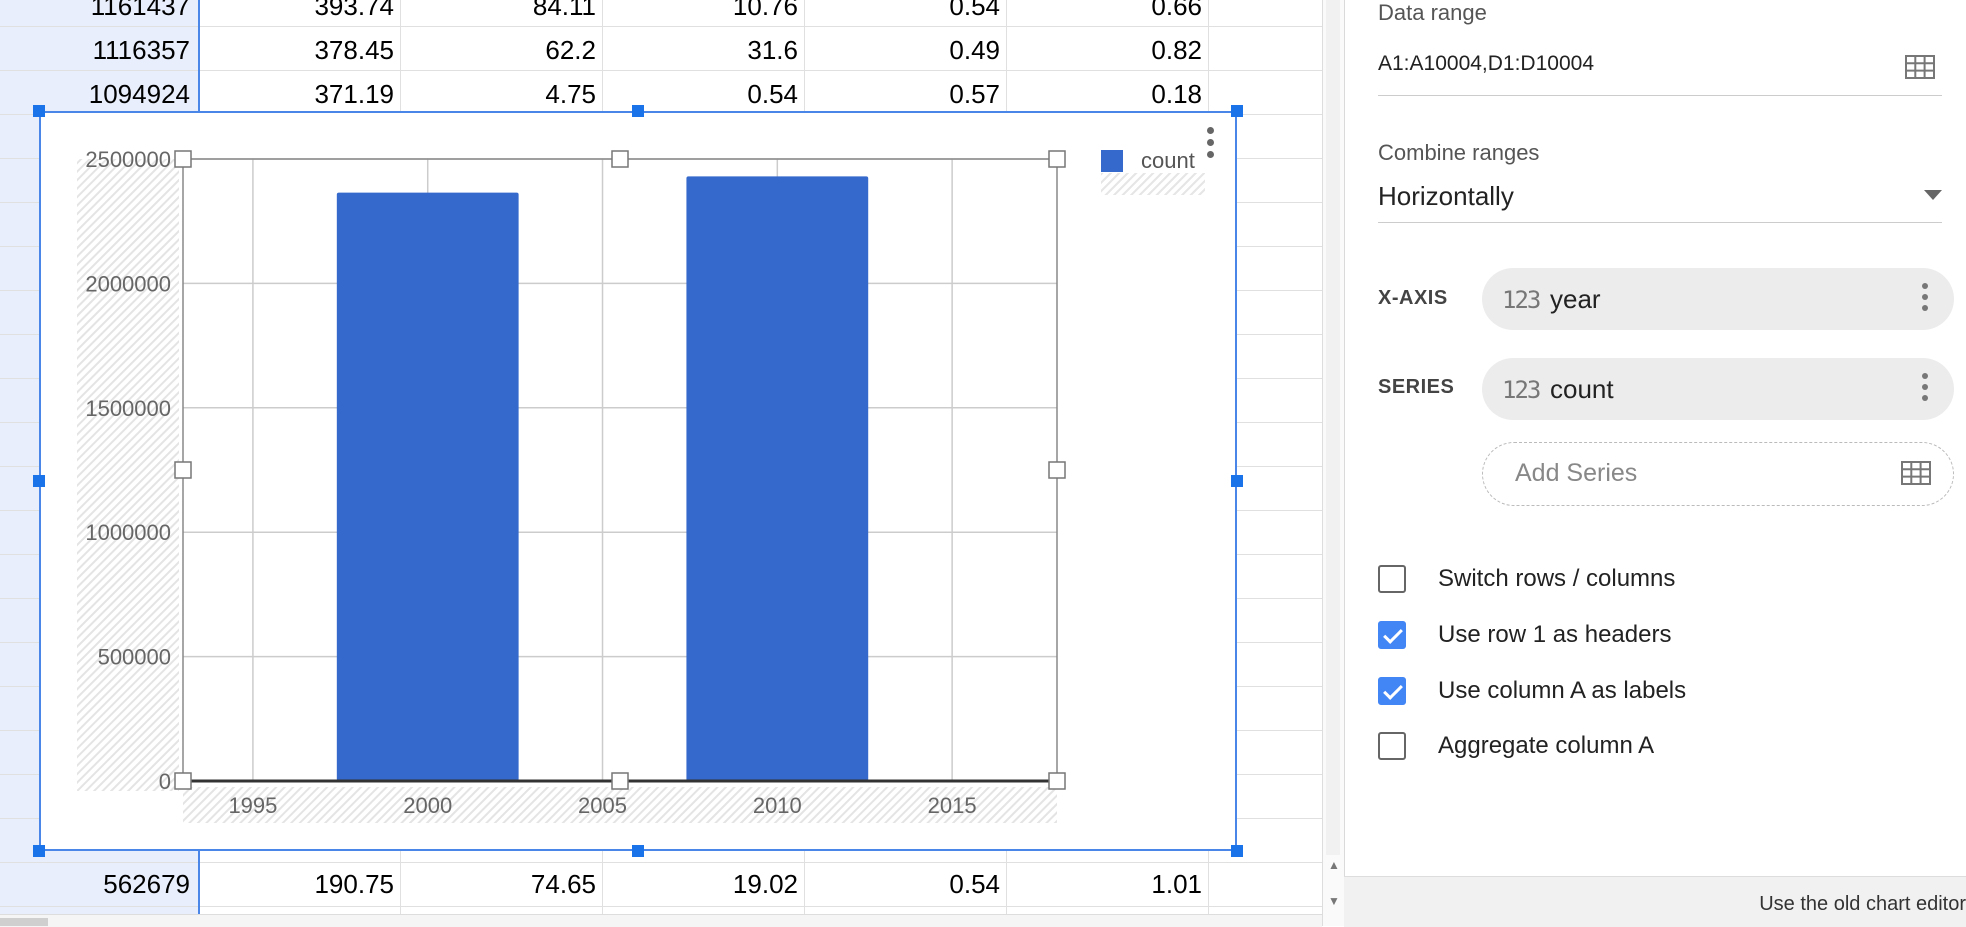 The image size is (1966, 927). What do you see at coordinates (501, 13) in the screenshot?
I see `table-cell: 84.11` at bounding box center [501, 13].